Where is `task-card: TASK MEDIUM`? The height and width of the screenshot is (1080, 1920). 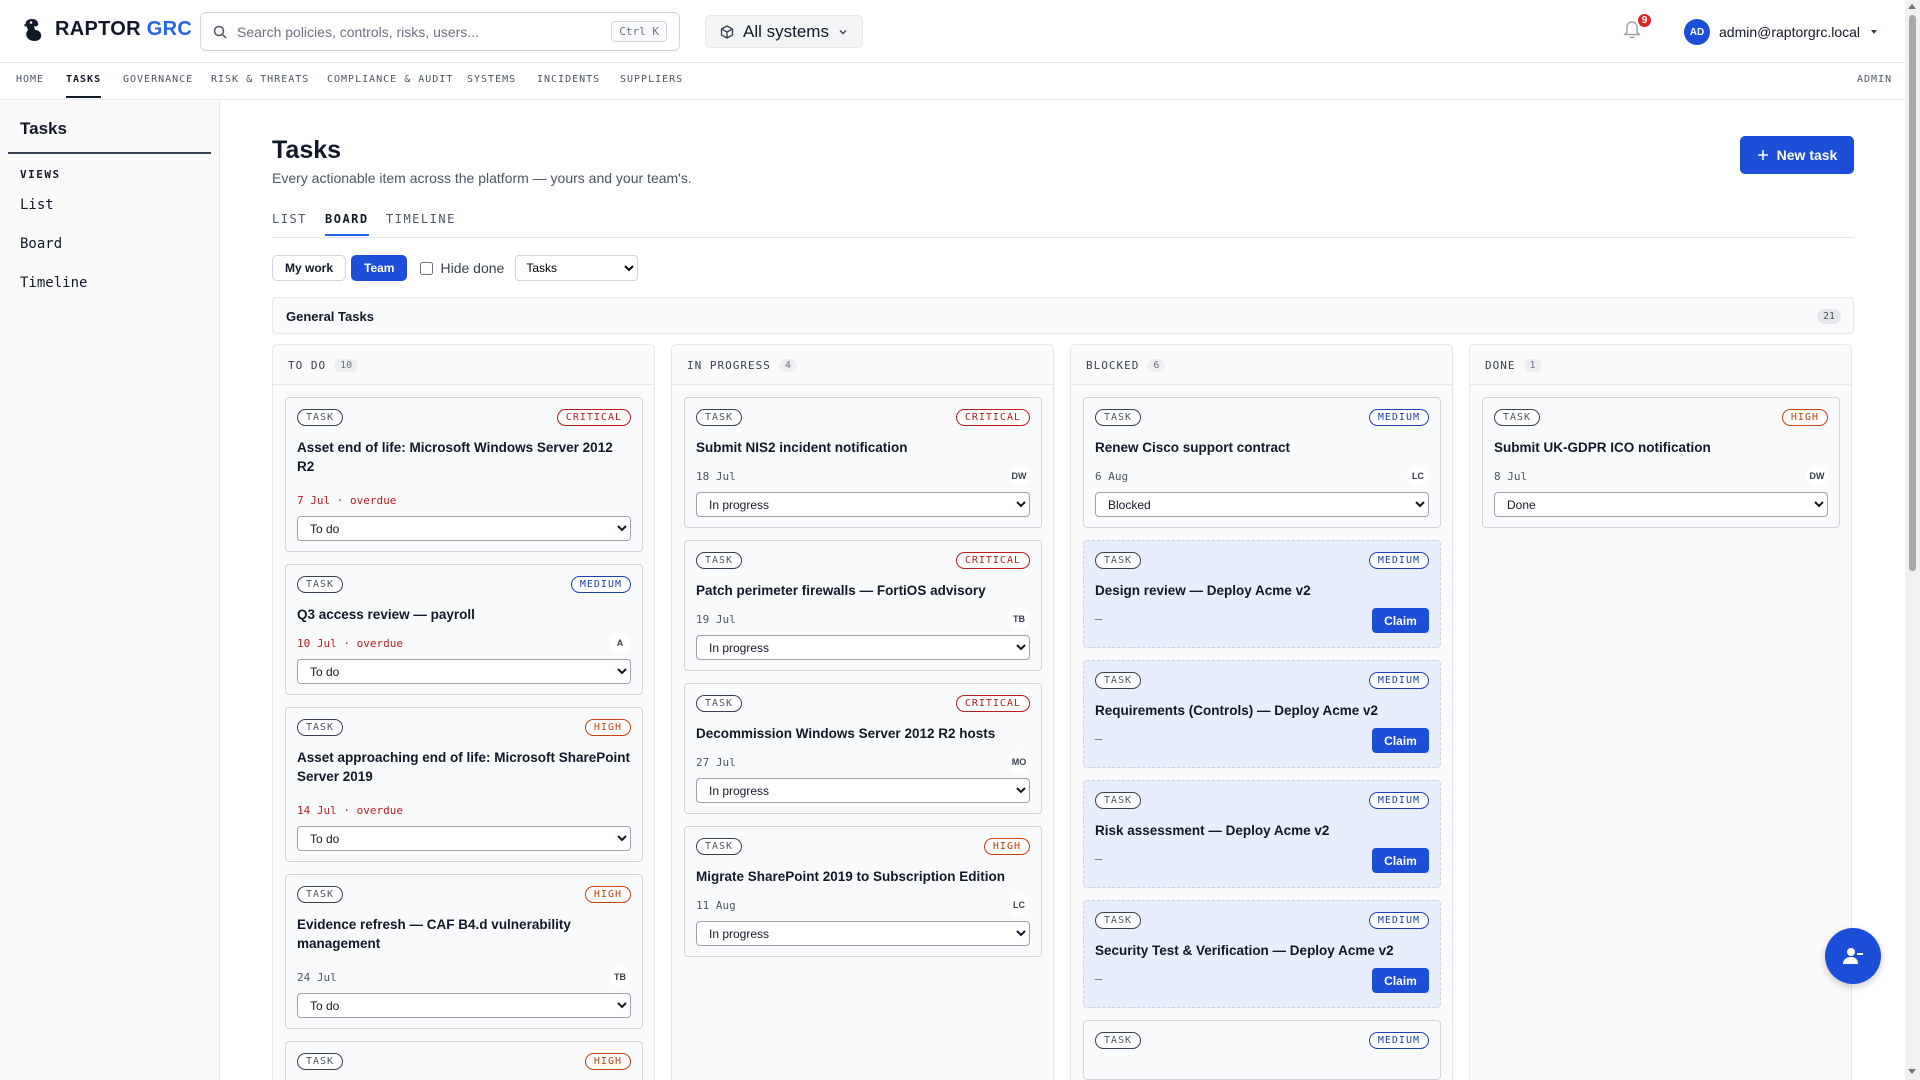
task-card: TASK MEDIUM is located at coordinates (1262, 1050).